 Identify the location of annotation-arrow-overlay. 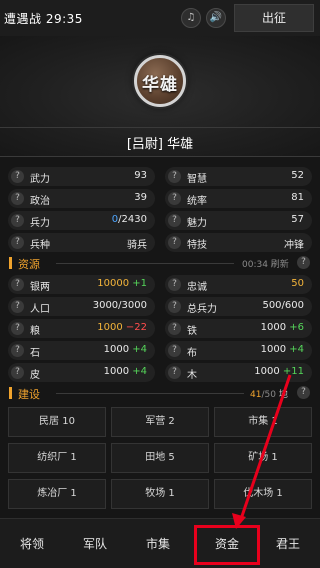
(262, 451).